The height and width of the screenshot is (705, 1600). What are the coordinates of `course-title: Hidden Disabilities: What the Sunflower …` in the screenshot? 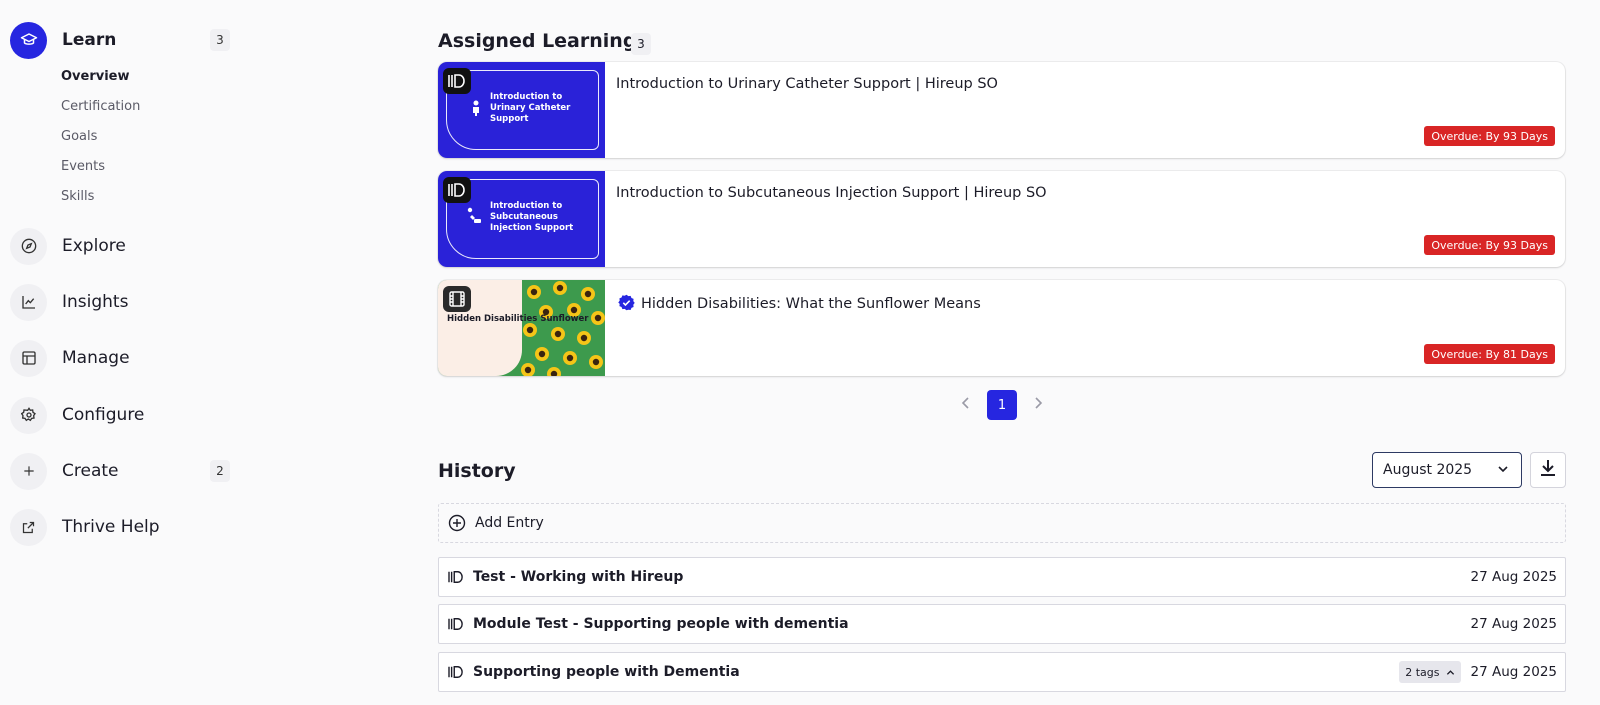 It's located at (799, 304).